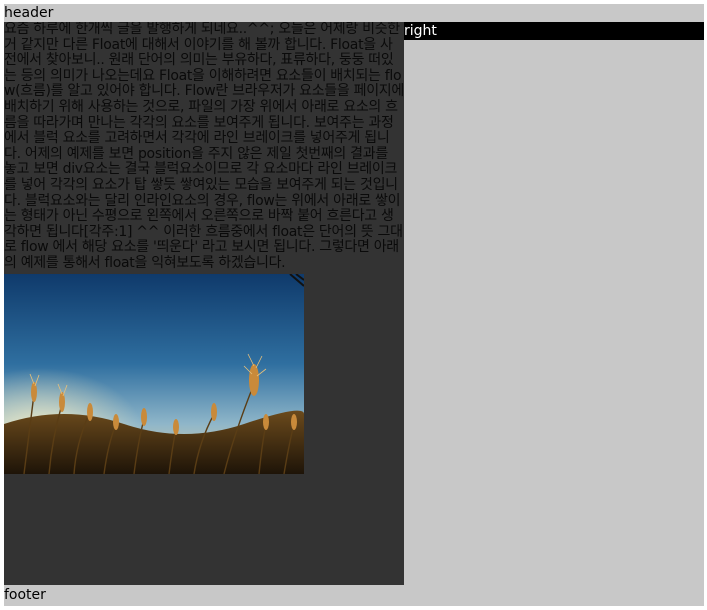 This screenshot has width=707, height=610. What do you see at coordinates (554, 31) in the screenshot?
I see `right-sidebar: right` at bounding box center [554, 31].